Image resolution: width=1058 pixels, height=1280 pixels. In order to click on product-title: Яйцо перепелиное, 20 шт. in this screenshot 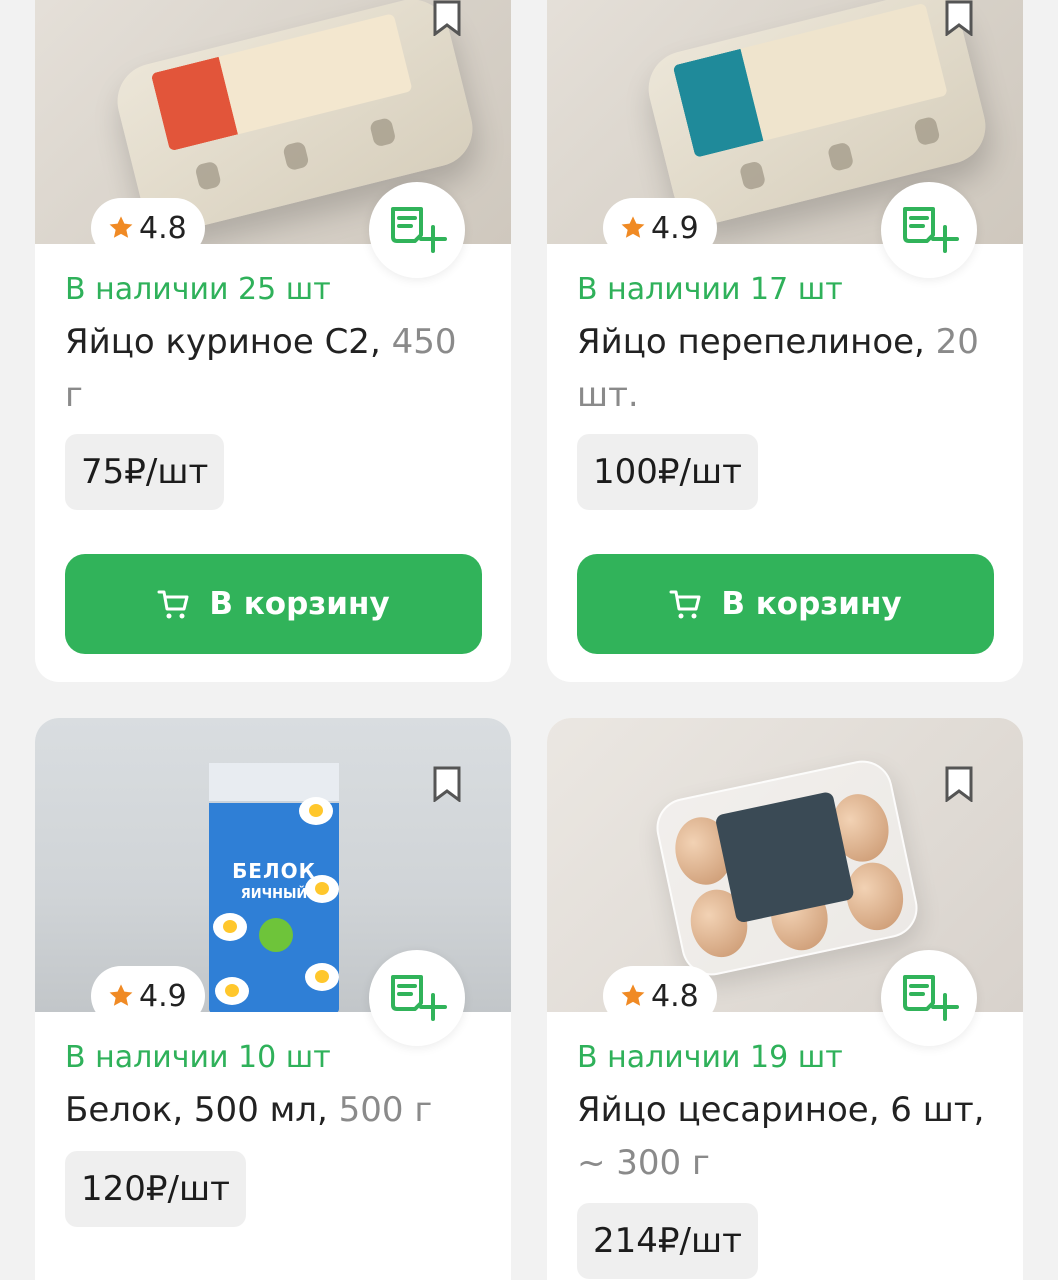, I will do `click(787, 369)`.